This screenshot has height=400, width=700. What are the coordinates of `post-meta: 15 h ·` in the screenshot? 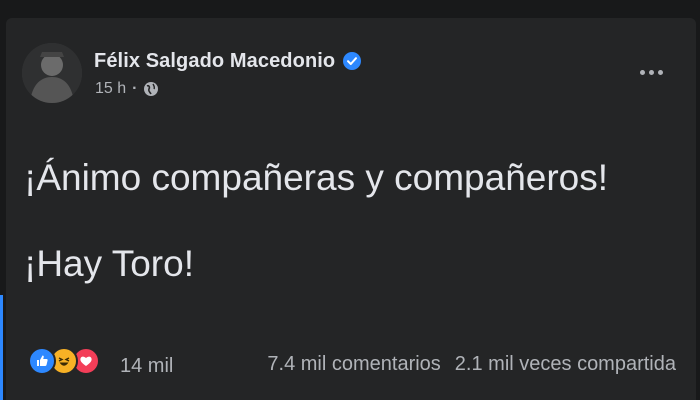 It's located at (127, 89).